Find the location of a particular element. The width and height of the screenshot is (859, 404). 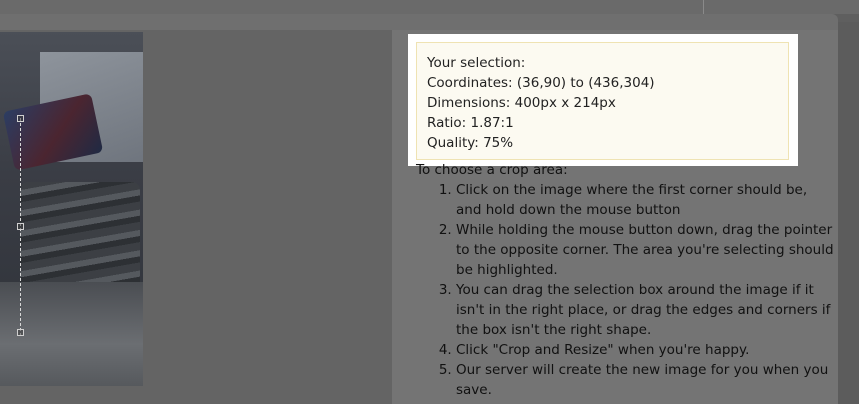

selection-handle-bottom-left is located at coordinates (20, 332).